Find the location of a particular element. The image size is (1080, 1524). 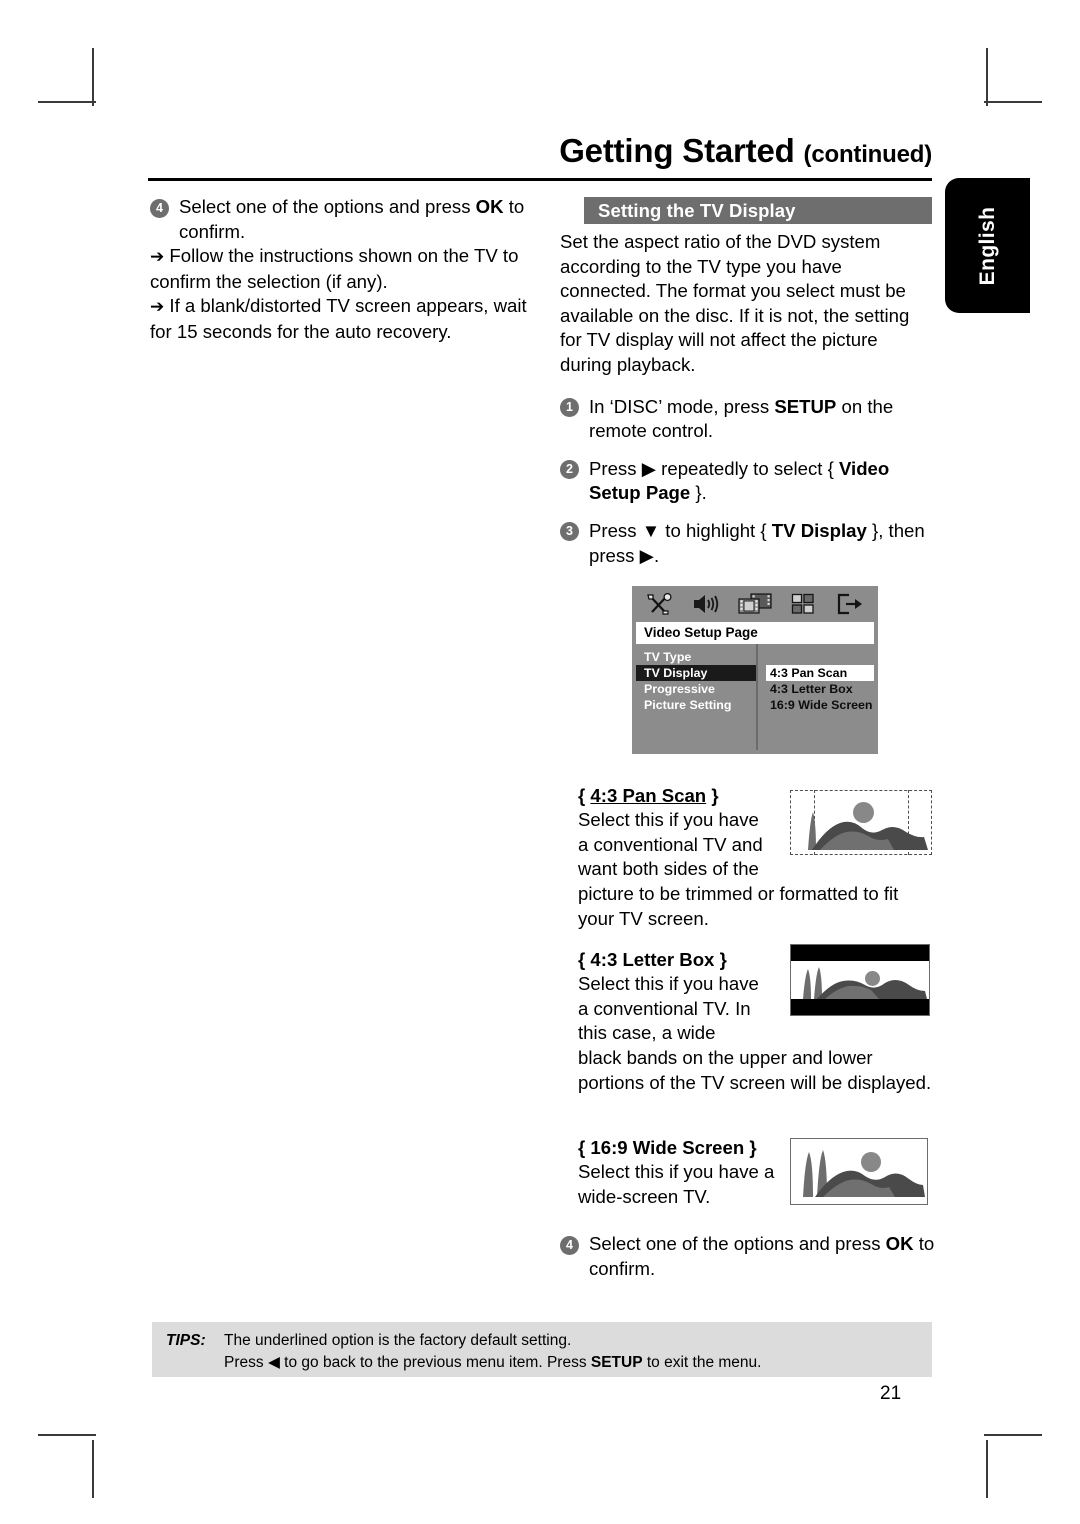

section-header: Setting the TV Display is located at coordinates (758, 210).